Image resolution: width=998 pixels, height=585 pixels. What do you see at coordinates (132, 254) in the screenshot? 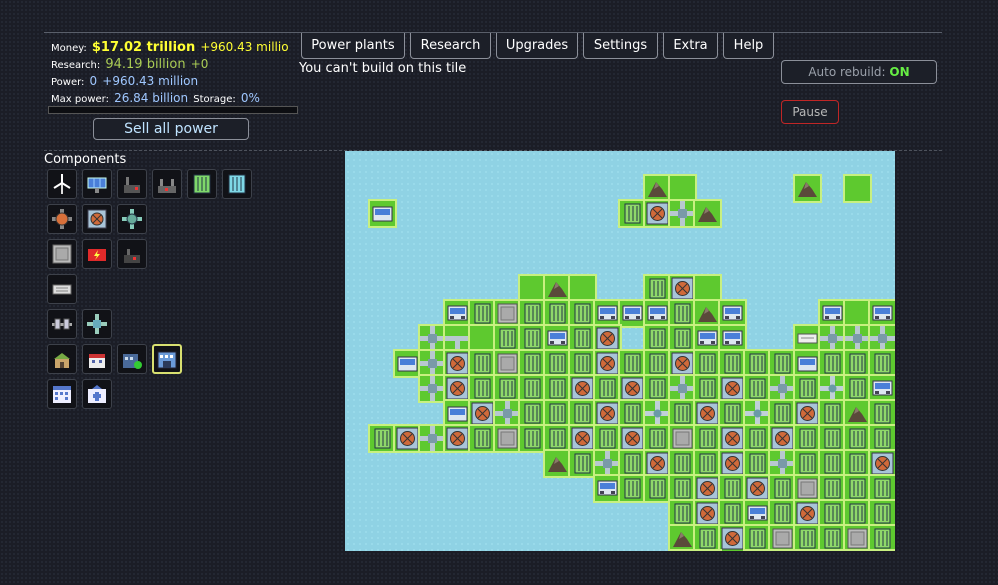
I see `component-slot-factory` at bounding box center [132, 254].